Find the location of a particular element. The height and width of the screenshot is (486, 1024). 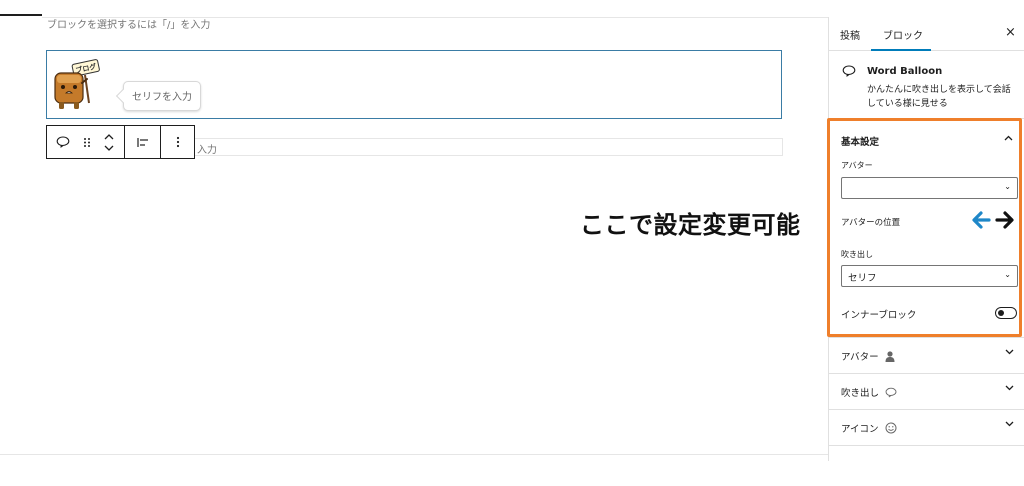

mascot-avatar: ブログ is located at coordinates (75, 86).